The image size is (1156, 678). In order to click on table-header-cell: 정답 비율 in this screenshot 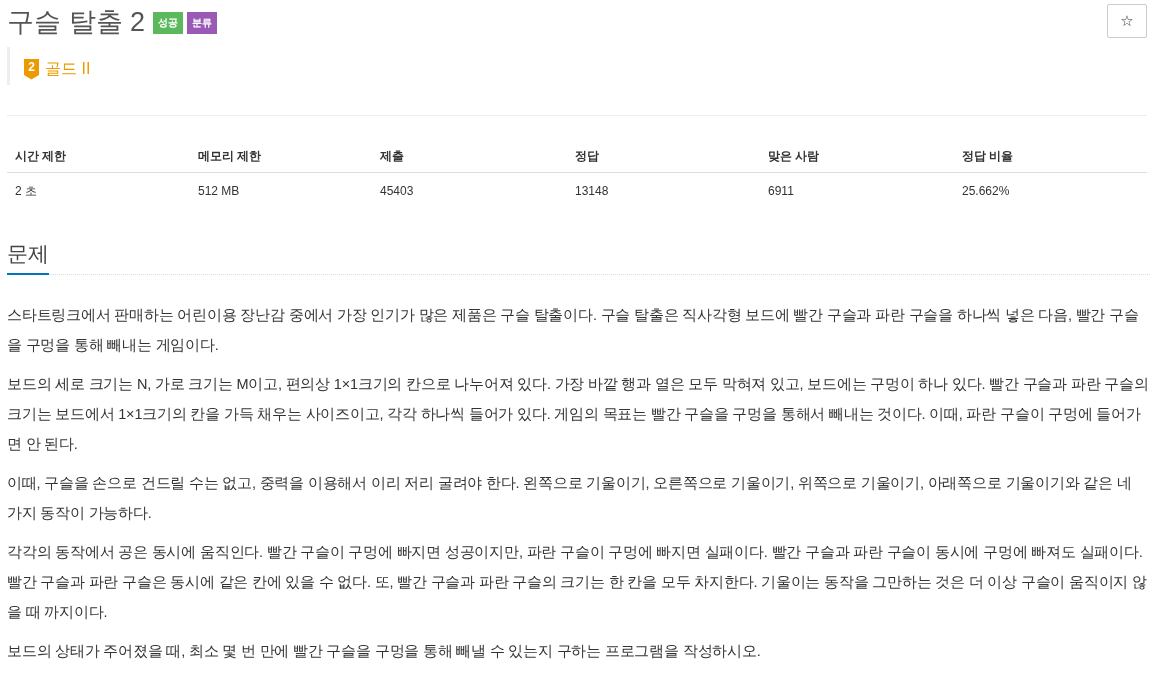, I will do `click(1050, 156)`.